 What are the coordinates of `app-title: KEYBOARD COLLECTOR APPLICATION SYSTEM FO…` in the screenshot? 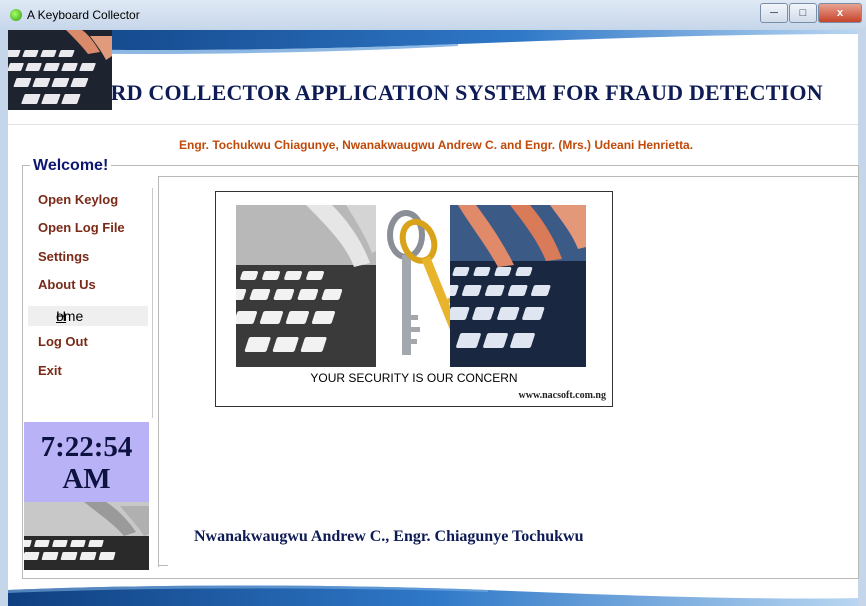 It's located at (418, 92).